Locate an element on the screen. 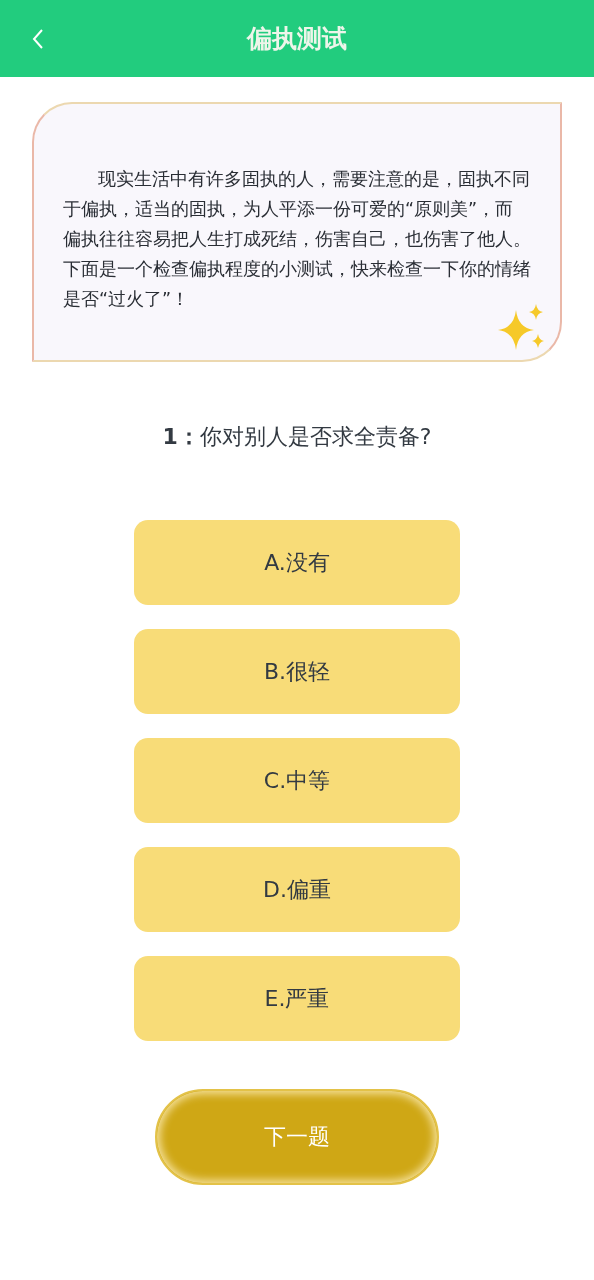  intro-text: 现实生活中有许多固执的人，需要注意的是，固执不同于偏执，适当的固执，为人平添一份可爱的“原则美”，而偏执往往容易把人生打成死结，伤害自己，也伤害了他人。下面是一个检查偏执程度的小测试，快来检查一下你的情绪是否“过火了”！ is located at coordinates (297, 239).